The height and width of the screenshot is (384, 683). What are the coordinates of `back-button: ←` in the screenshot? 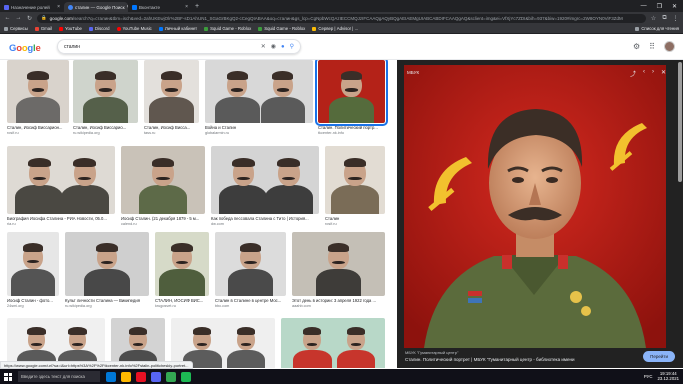 It's located at (7, 18).